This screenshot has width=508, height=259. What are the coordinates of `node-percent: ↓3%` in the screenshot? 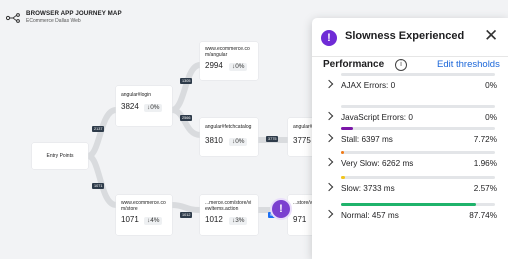 It's located at (238, 221).